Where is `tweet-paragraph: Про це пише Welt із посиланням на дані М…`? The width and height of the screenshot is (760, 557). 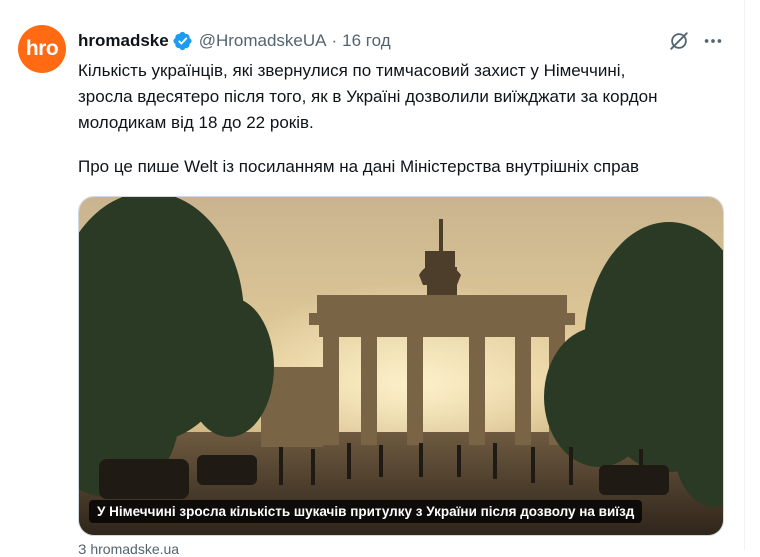 tweet-paragraph: Про це пише Welt із посиланням на дані М… is located at coordinates (359, 166).